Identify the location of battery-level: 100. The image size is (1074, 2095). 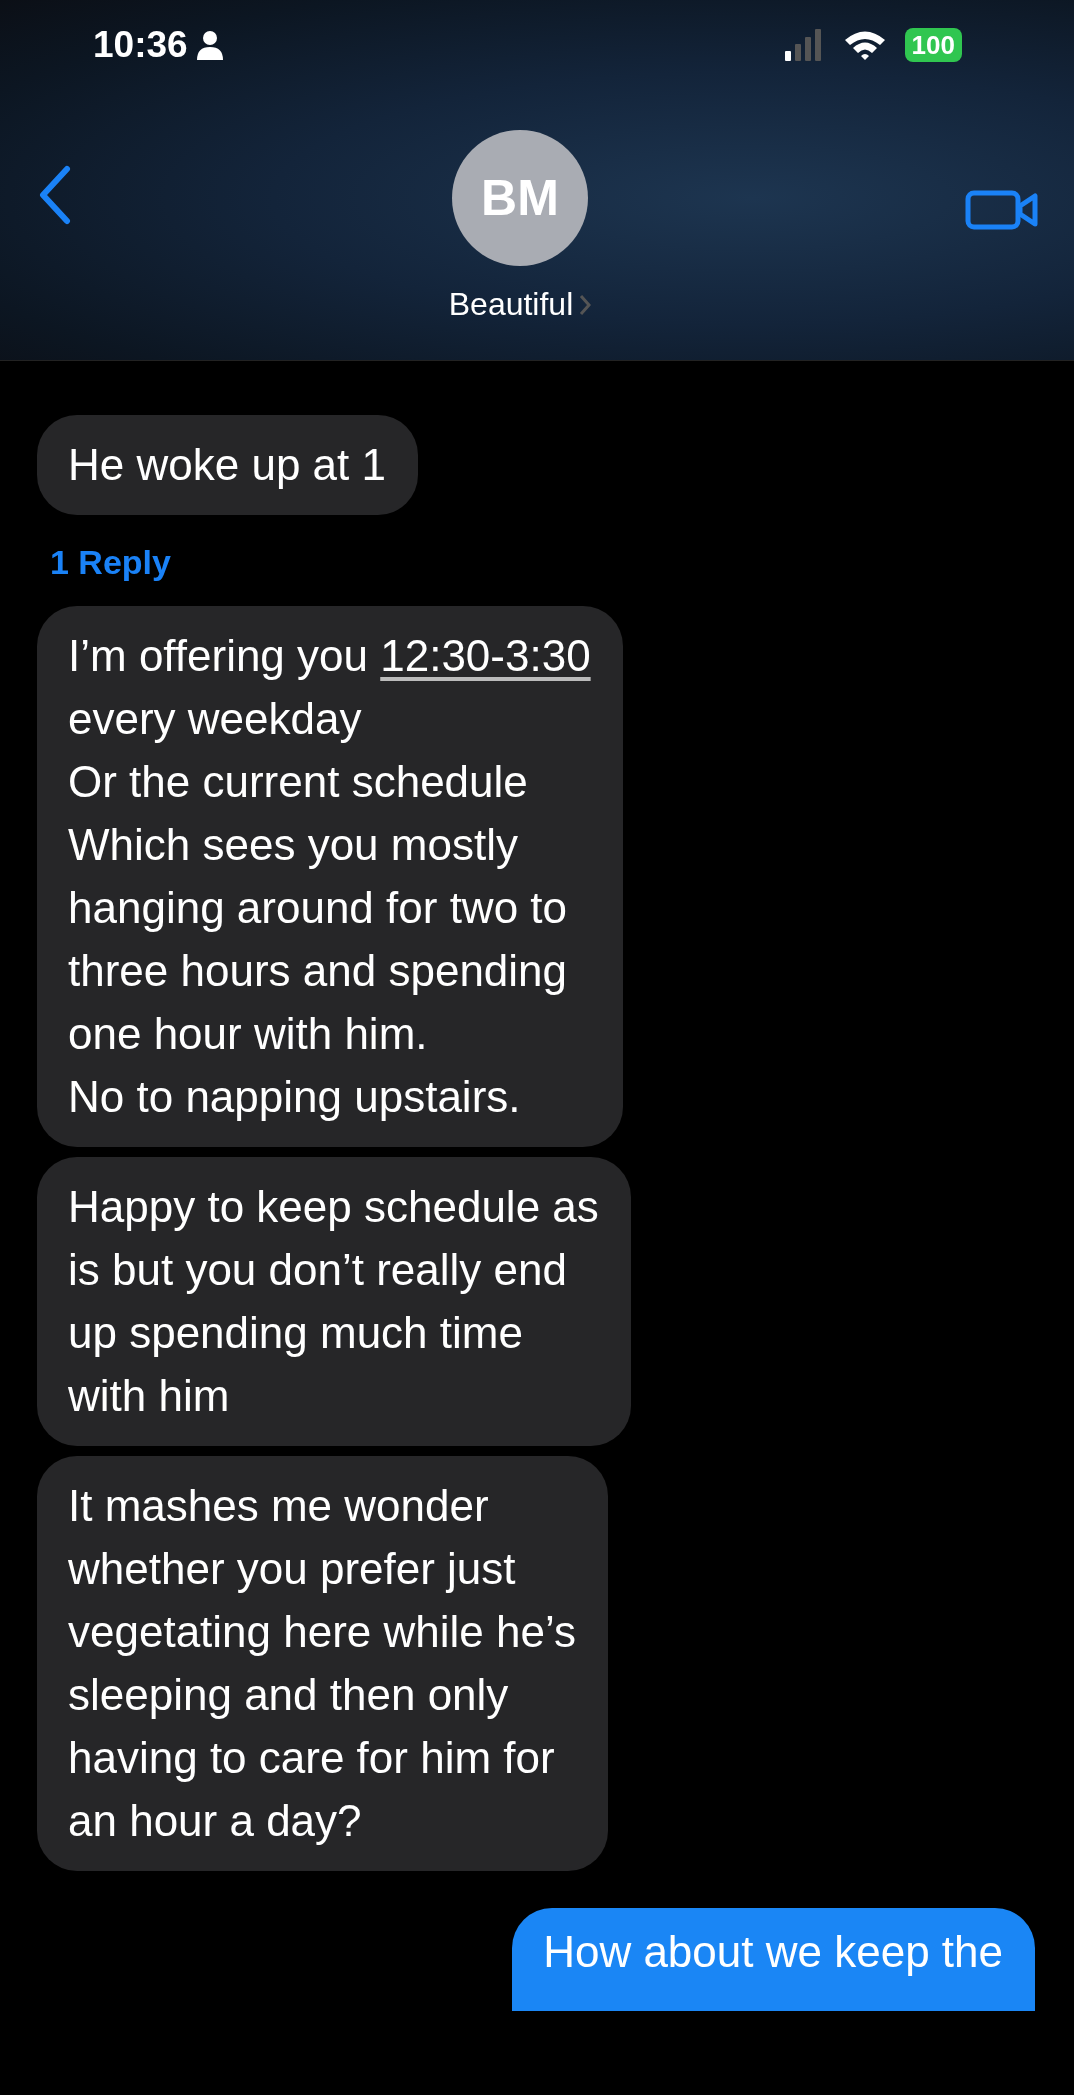
(933, 45).